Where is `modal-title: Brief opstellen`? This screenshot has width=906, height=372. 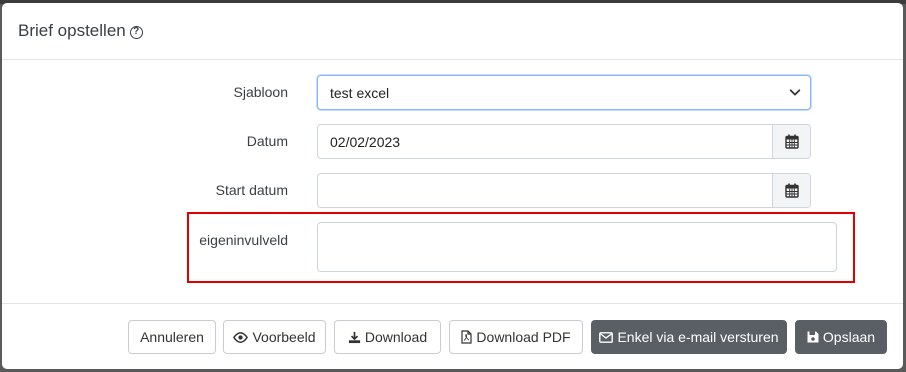 modal-title: Brief opstellen is located at coordinates (72, 30).